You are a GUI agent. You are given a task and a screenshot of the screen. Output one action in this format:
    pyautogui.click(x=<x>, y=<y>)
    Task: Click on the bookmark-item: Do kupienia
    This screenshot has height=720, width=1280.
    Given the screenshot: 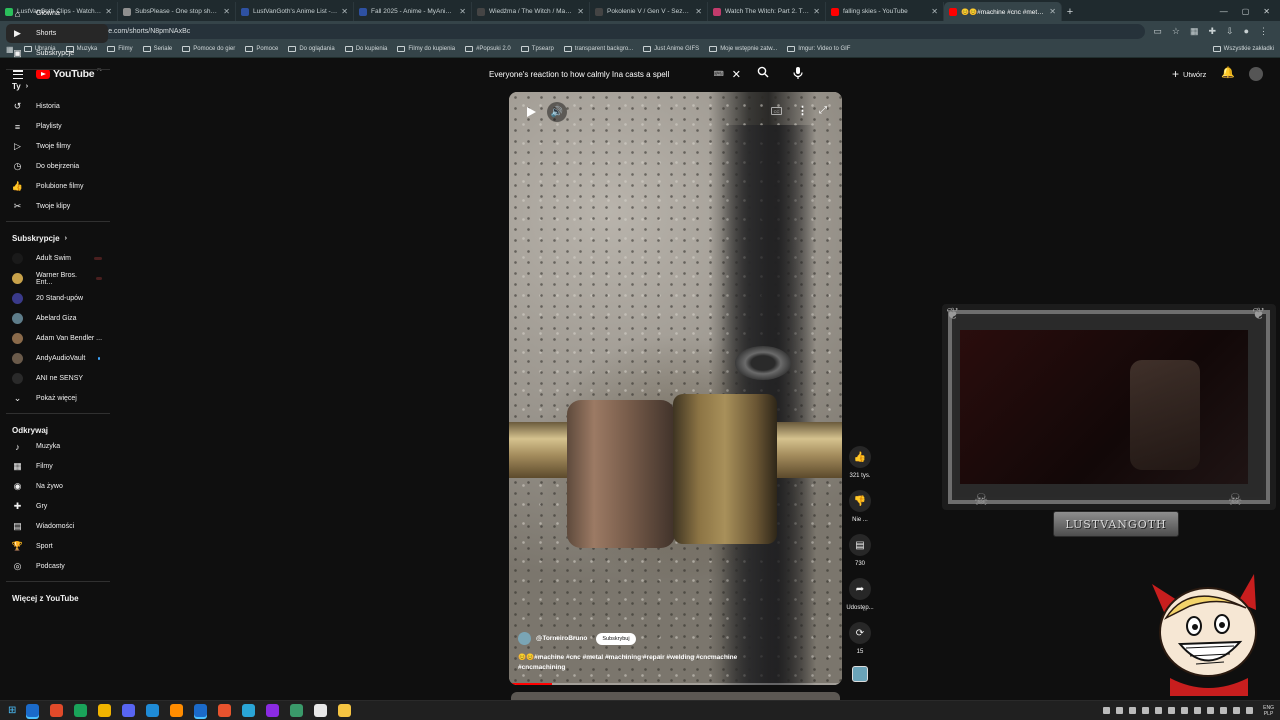 What is the action you would take?
    pyautogui.click(x=365, y=49)
    